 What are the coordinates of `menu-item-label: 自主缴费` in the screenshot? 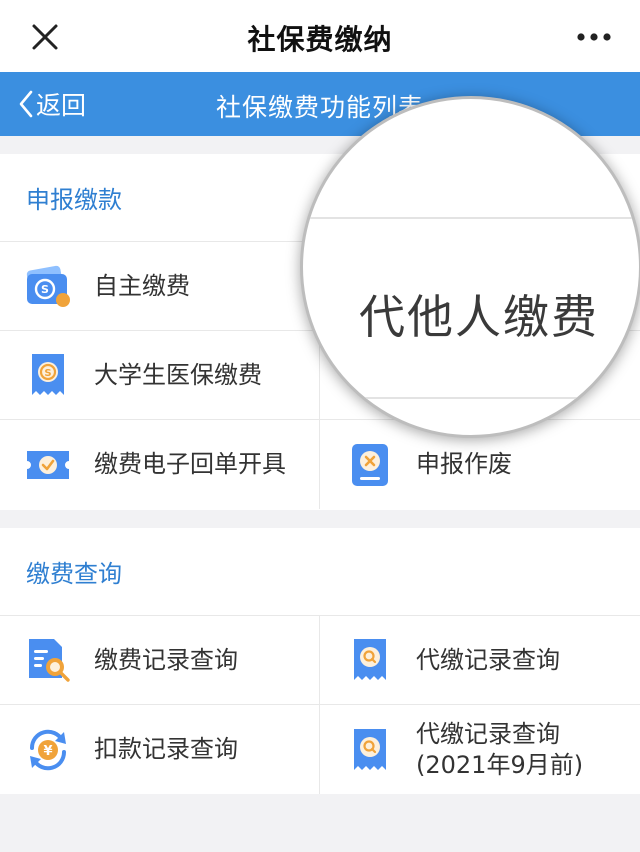 It's located at (142, 285).